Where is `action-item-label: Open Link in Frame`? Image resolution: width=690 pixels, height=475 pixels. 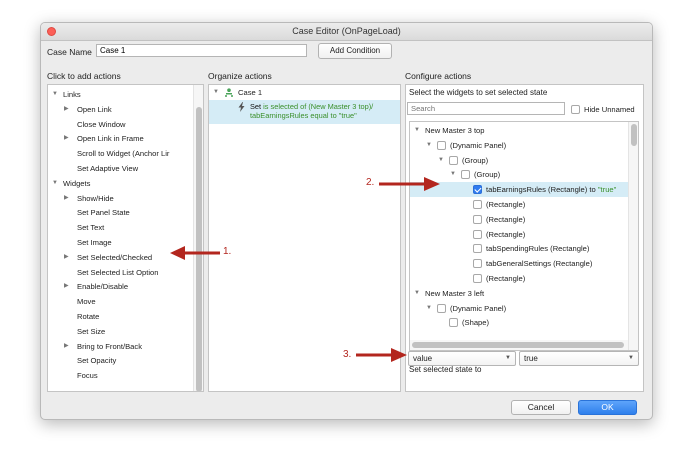
action-item-label: Open Link in Frame is located at coordinates (110, 139).